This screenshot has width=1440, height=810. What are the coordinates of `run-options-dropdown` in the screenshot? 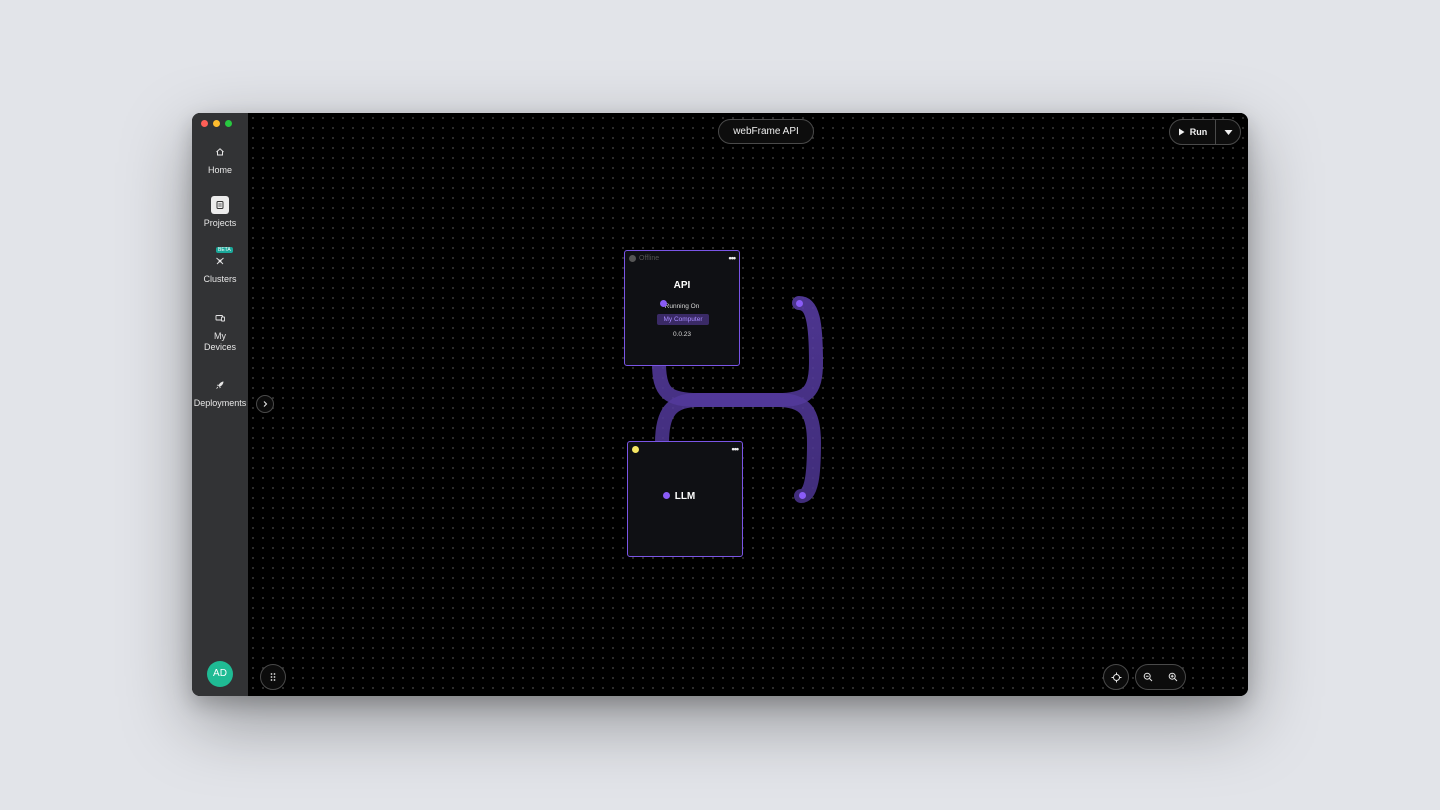 It's located at (1228, 132).